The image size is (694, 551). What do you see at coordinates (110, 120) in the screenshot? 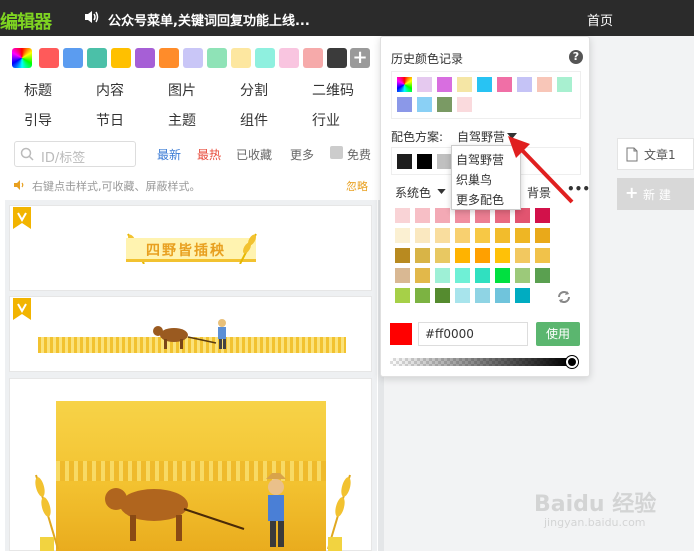
I see `category-festival: 节日` at bounding box center [110, 120].